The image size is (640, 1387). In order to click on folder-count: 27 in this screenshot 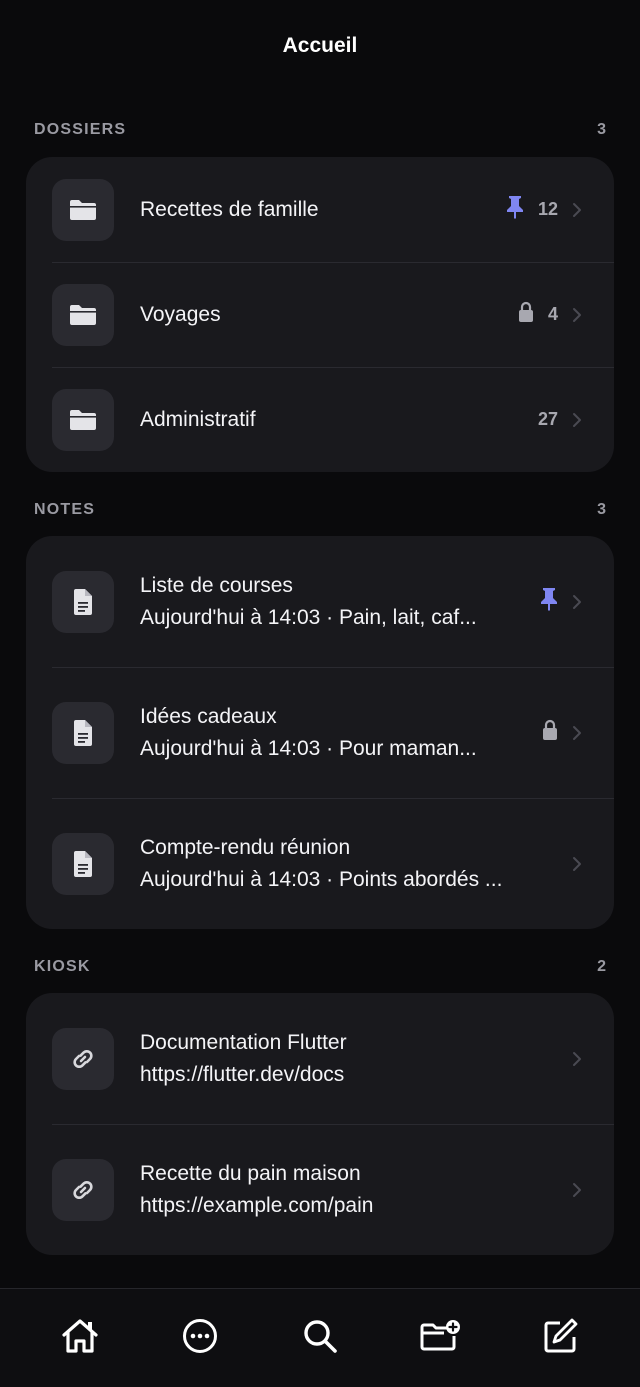, I will do `click(547, 419)`.